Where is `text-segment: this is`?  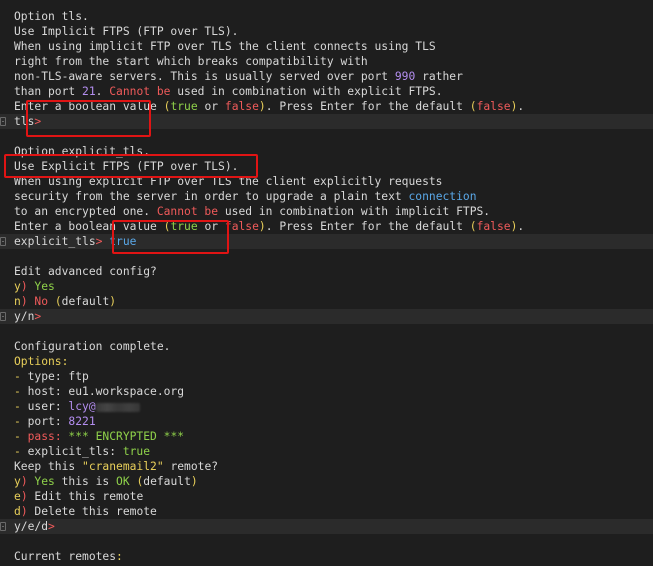 text-segment: this is is located at coordinates (85, 481).